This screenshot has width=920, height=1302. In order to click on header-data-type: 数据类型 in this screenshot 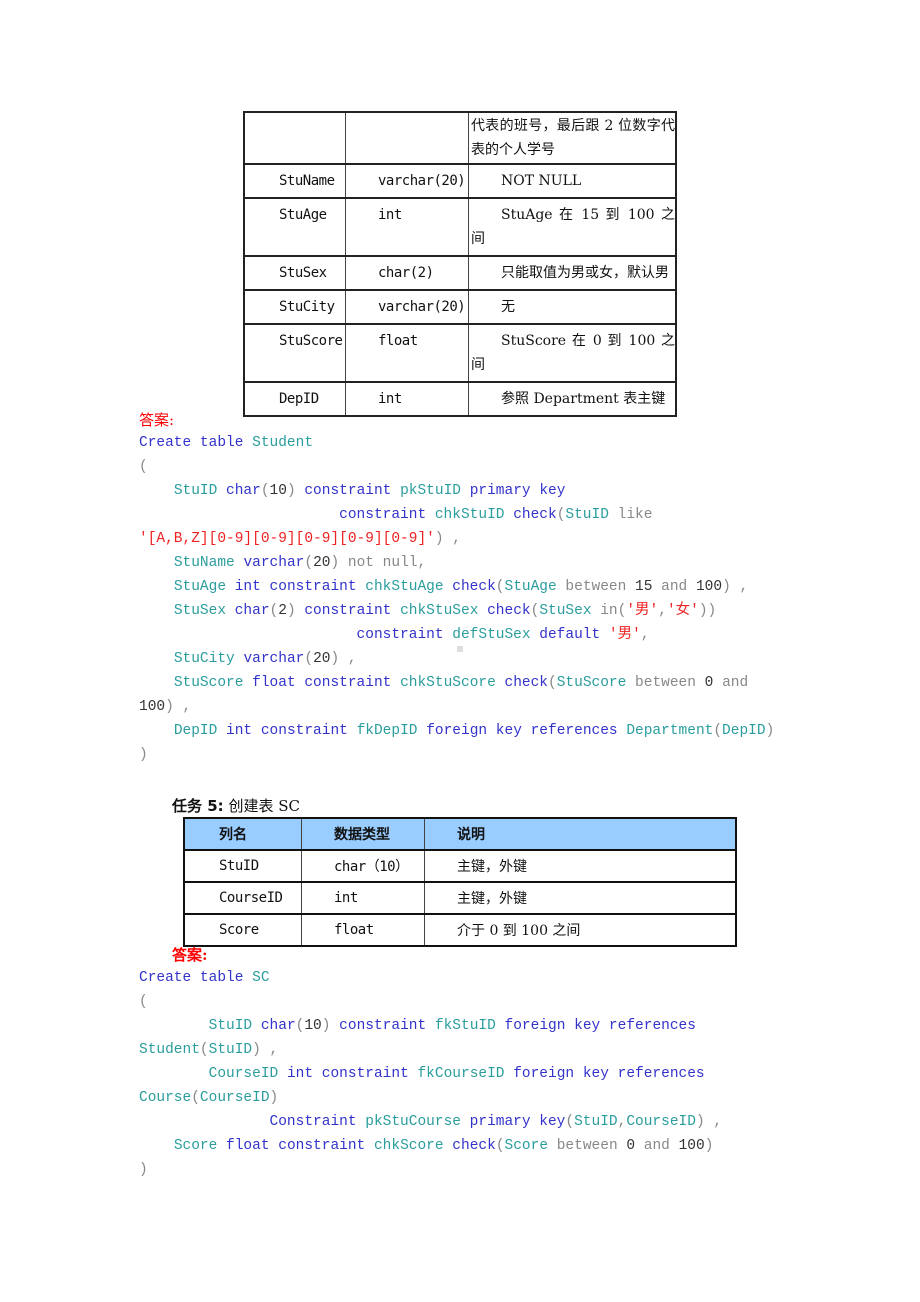, I will do `click(363, 834)`.